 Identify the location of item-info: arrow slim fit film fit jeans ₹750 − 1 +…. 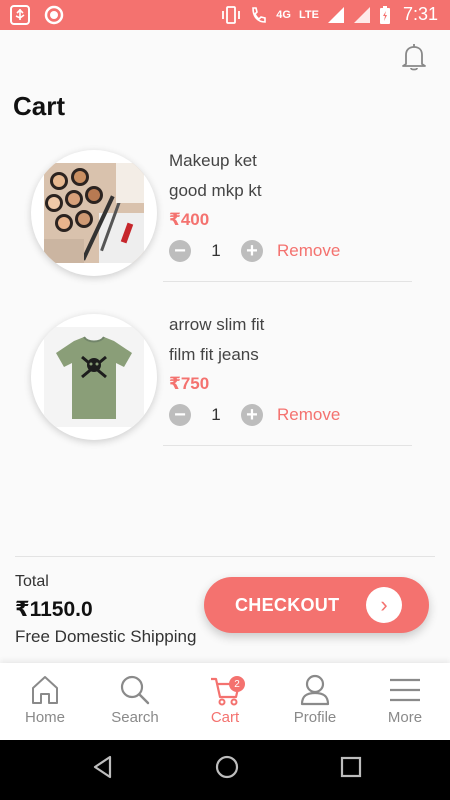
(291, 372).